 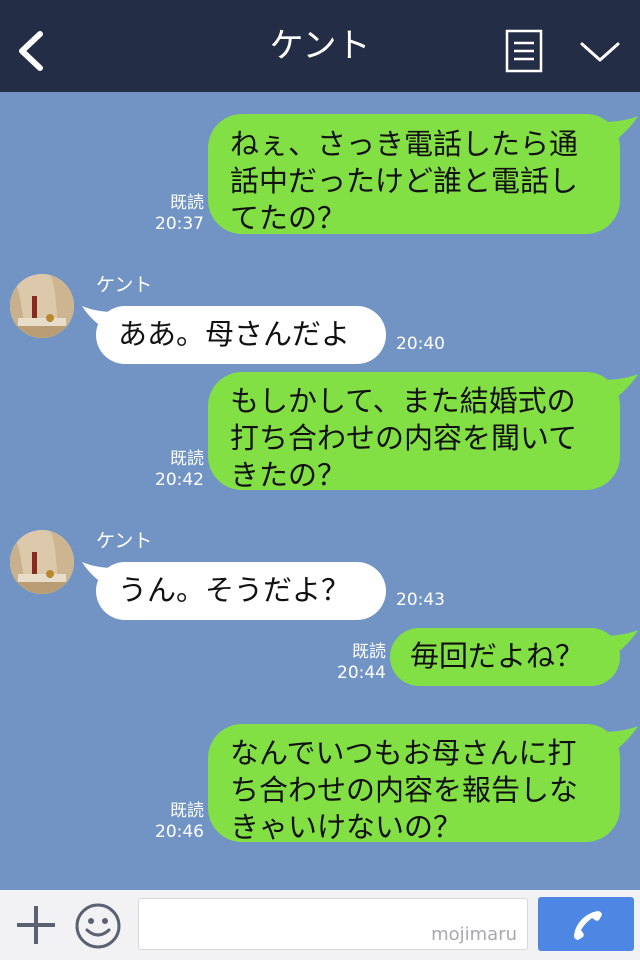 What do you see at coordinates (420, 344) in the screenshot?
I see `message-time: 20:40` at bounding box center [420, 344].